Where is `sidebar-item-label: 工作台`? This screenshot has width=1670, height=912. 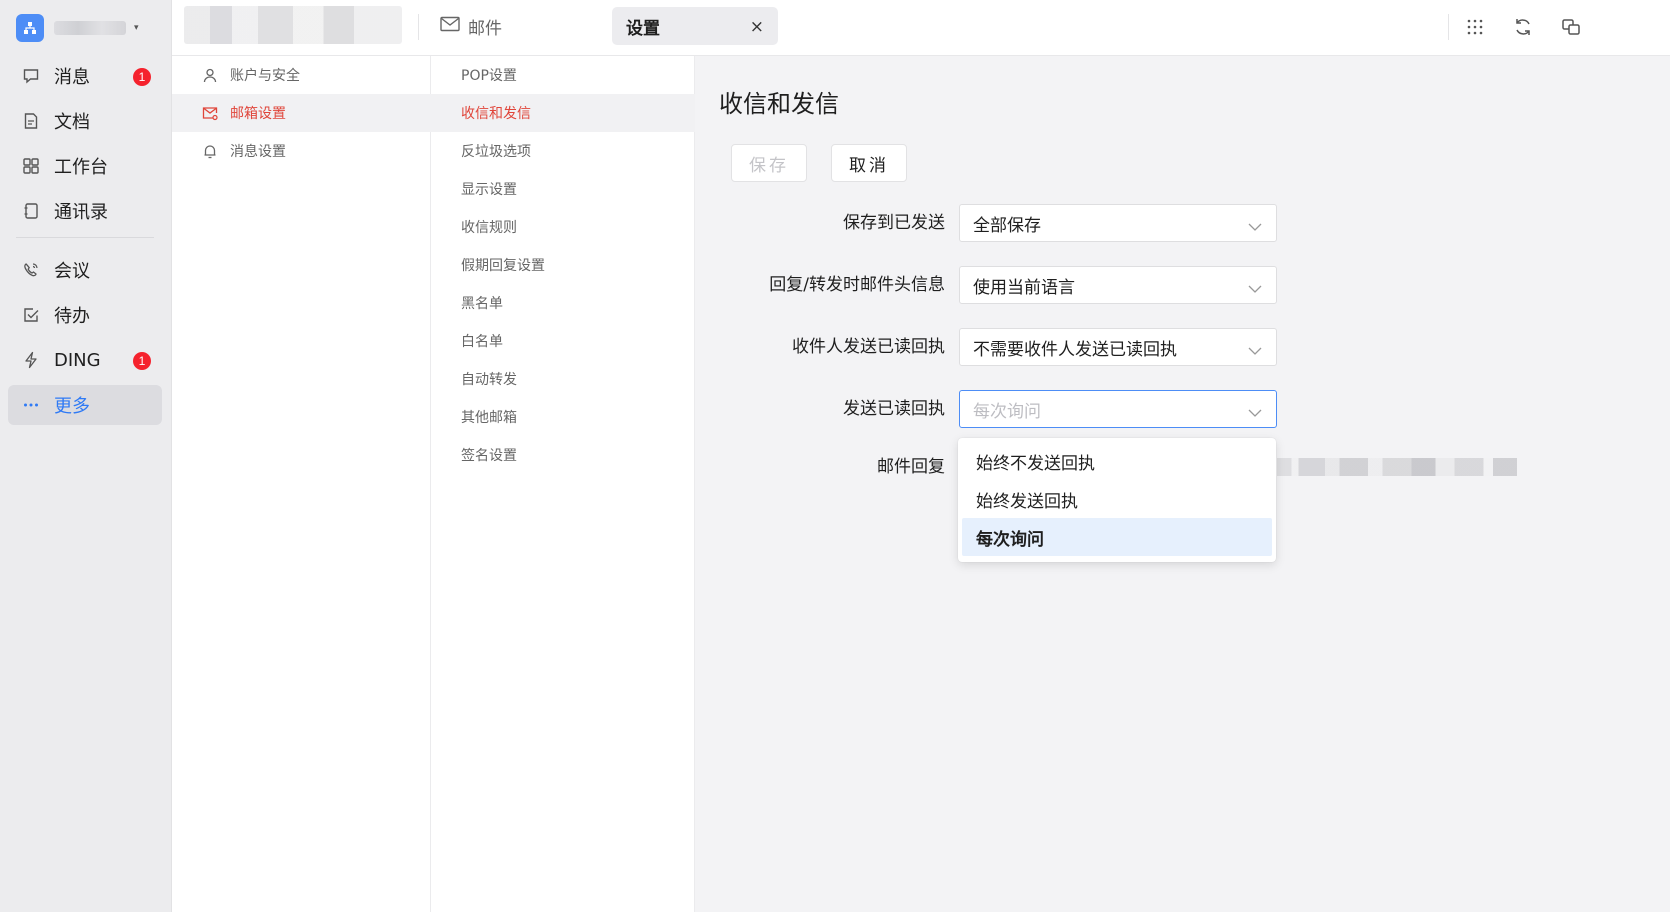
sidebar-item-label: 工作台 is located at coordinates (81, 167).